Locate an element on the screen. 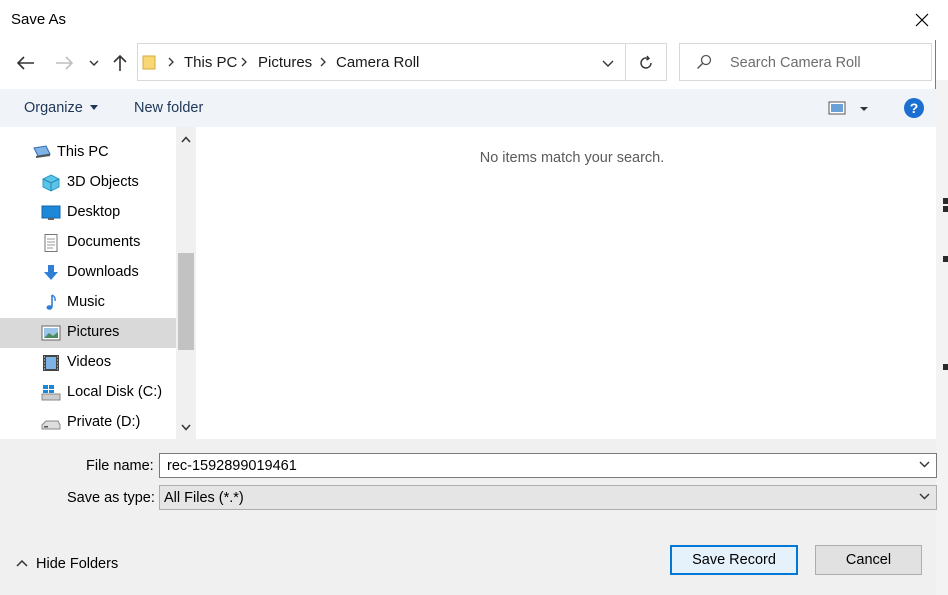  address-divider is located at coordinates (625, 62).